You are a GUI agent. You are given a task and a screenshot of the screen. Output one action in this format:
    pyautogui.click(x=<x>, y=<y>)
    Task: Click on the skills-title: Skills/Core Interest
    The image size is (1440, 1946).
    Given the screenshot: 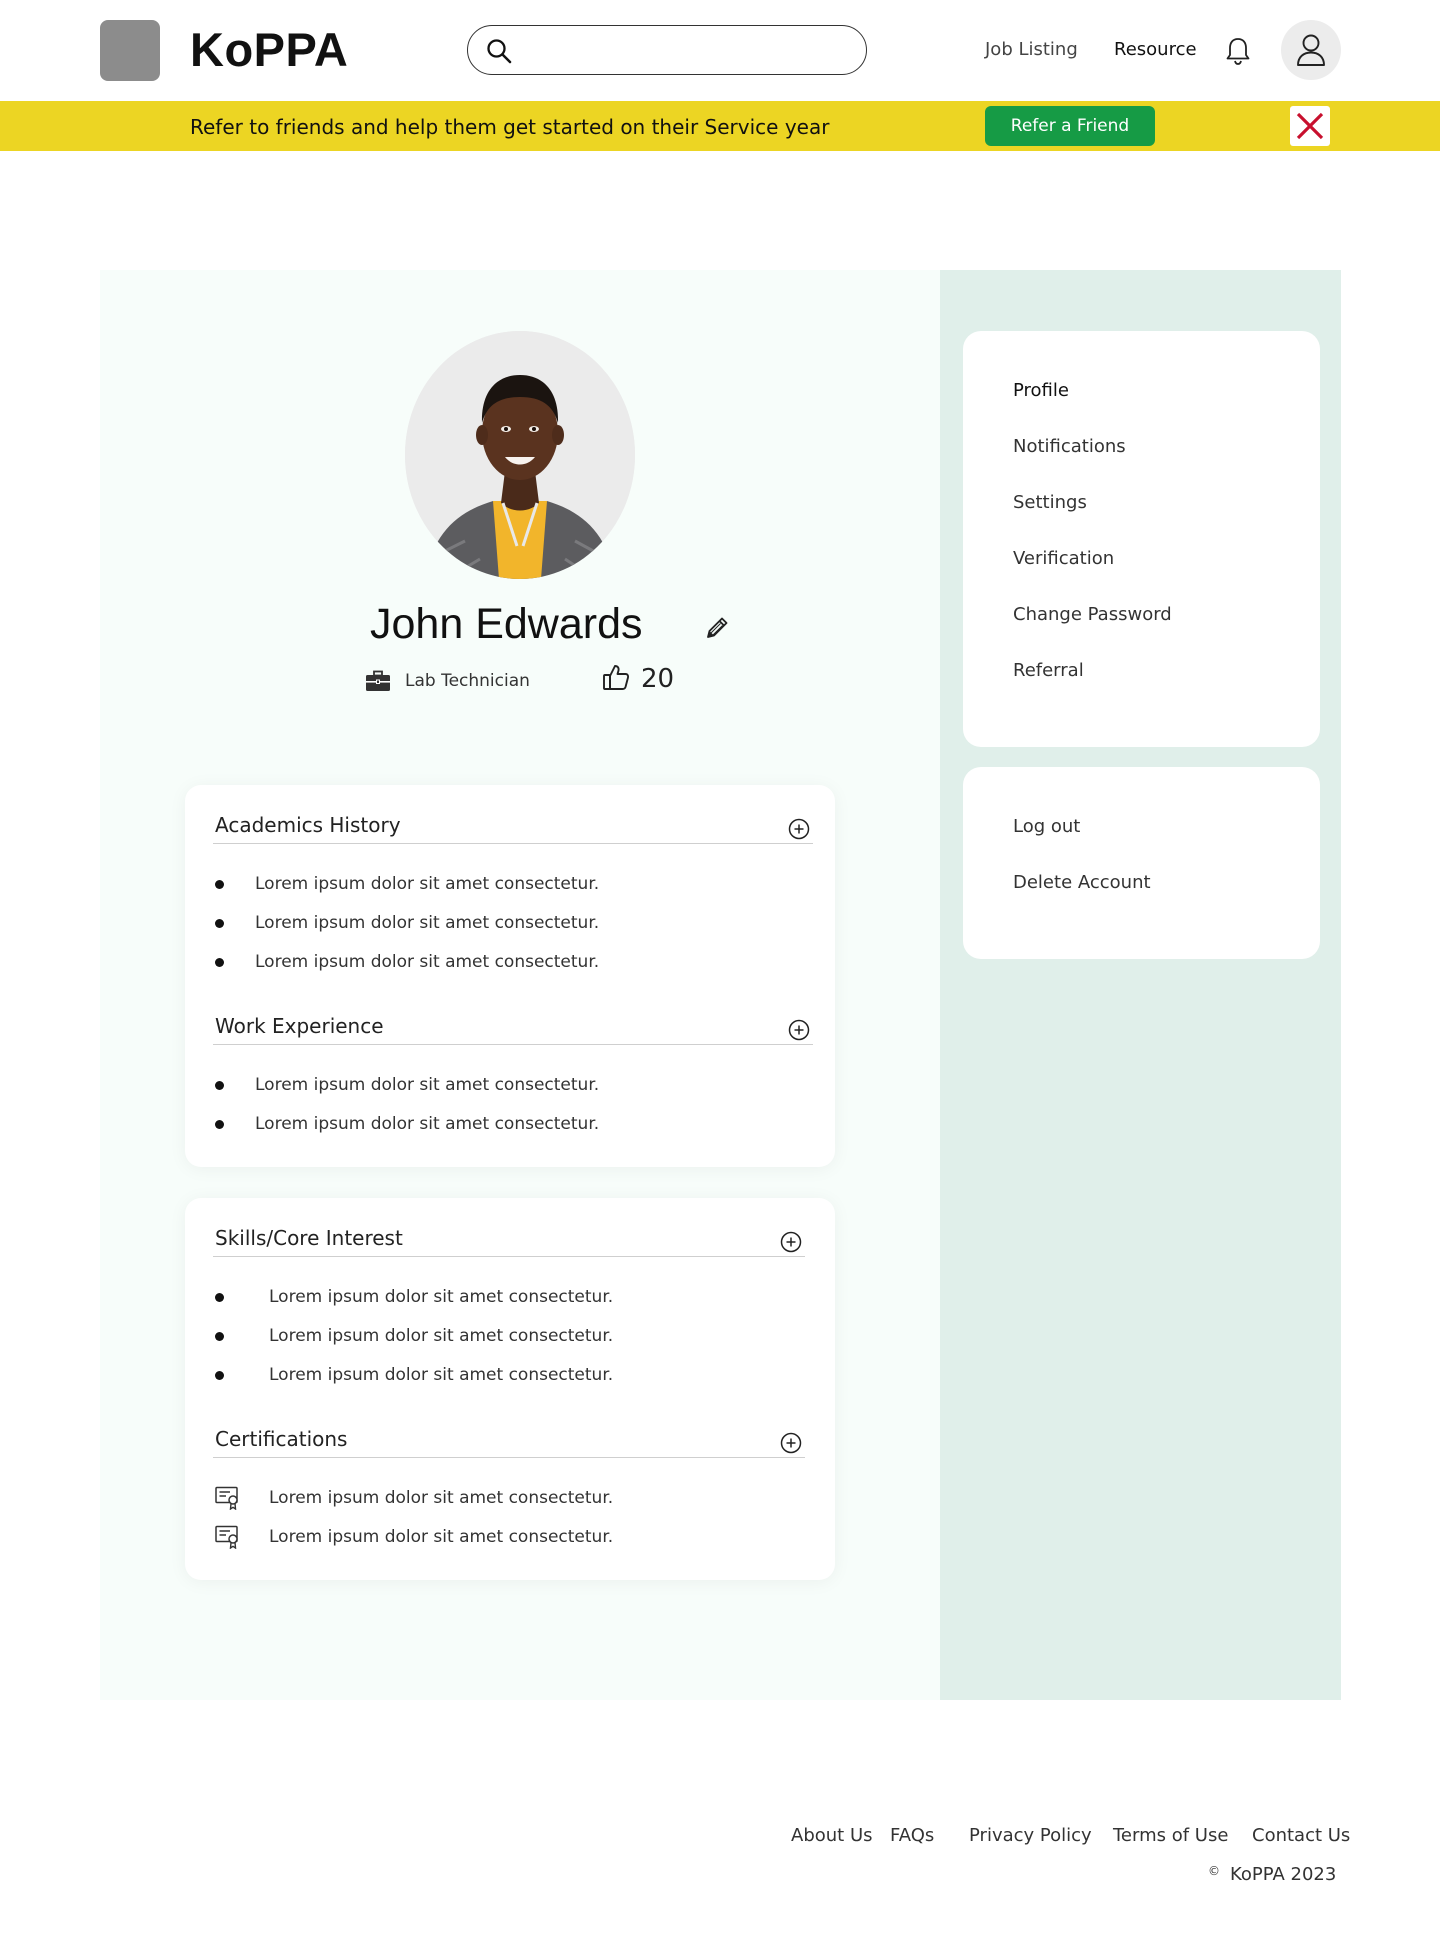 What is the action you would take?
    pyautogui.click(x=309, y=1238)
    